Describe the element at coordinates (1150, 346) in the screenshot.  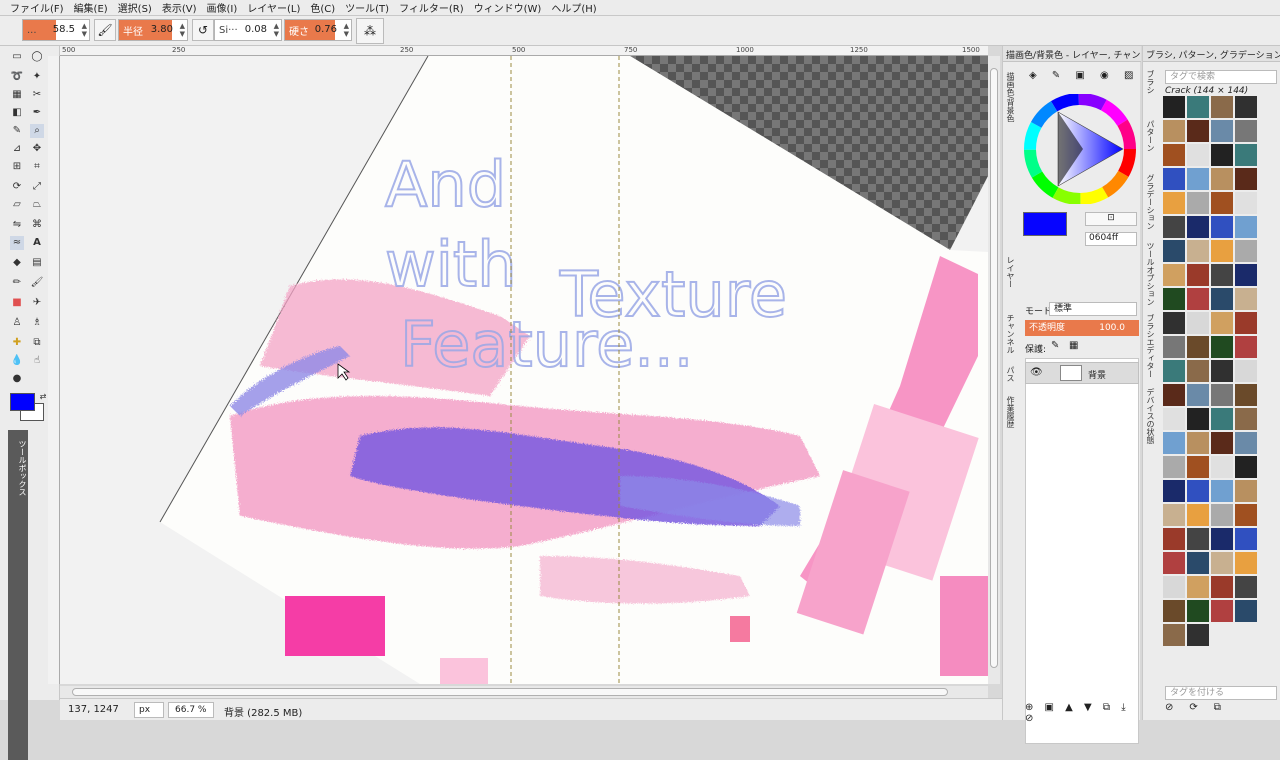
I see `tab-brush-editor: ブラシエディター` at that location.